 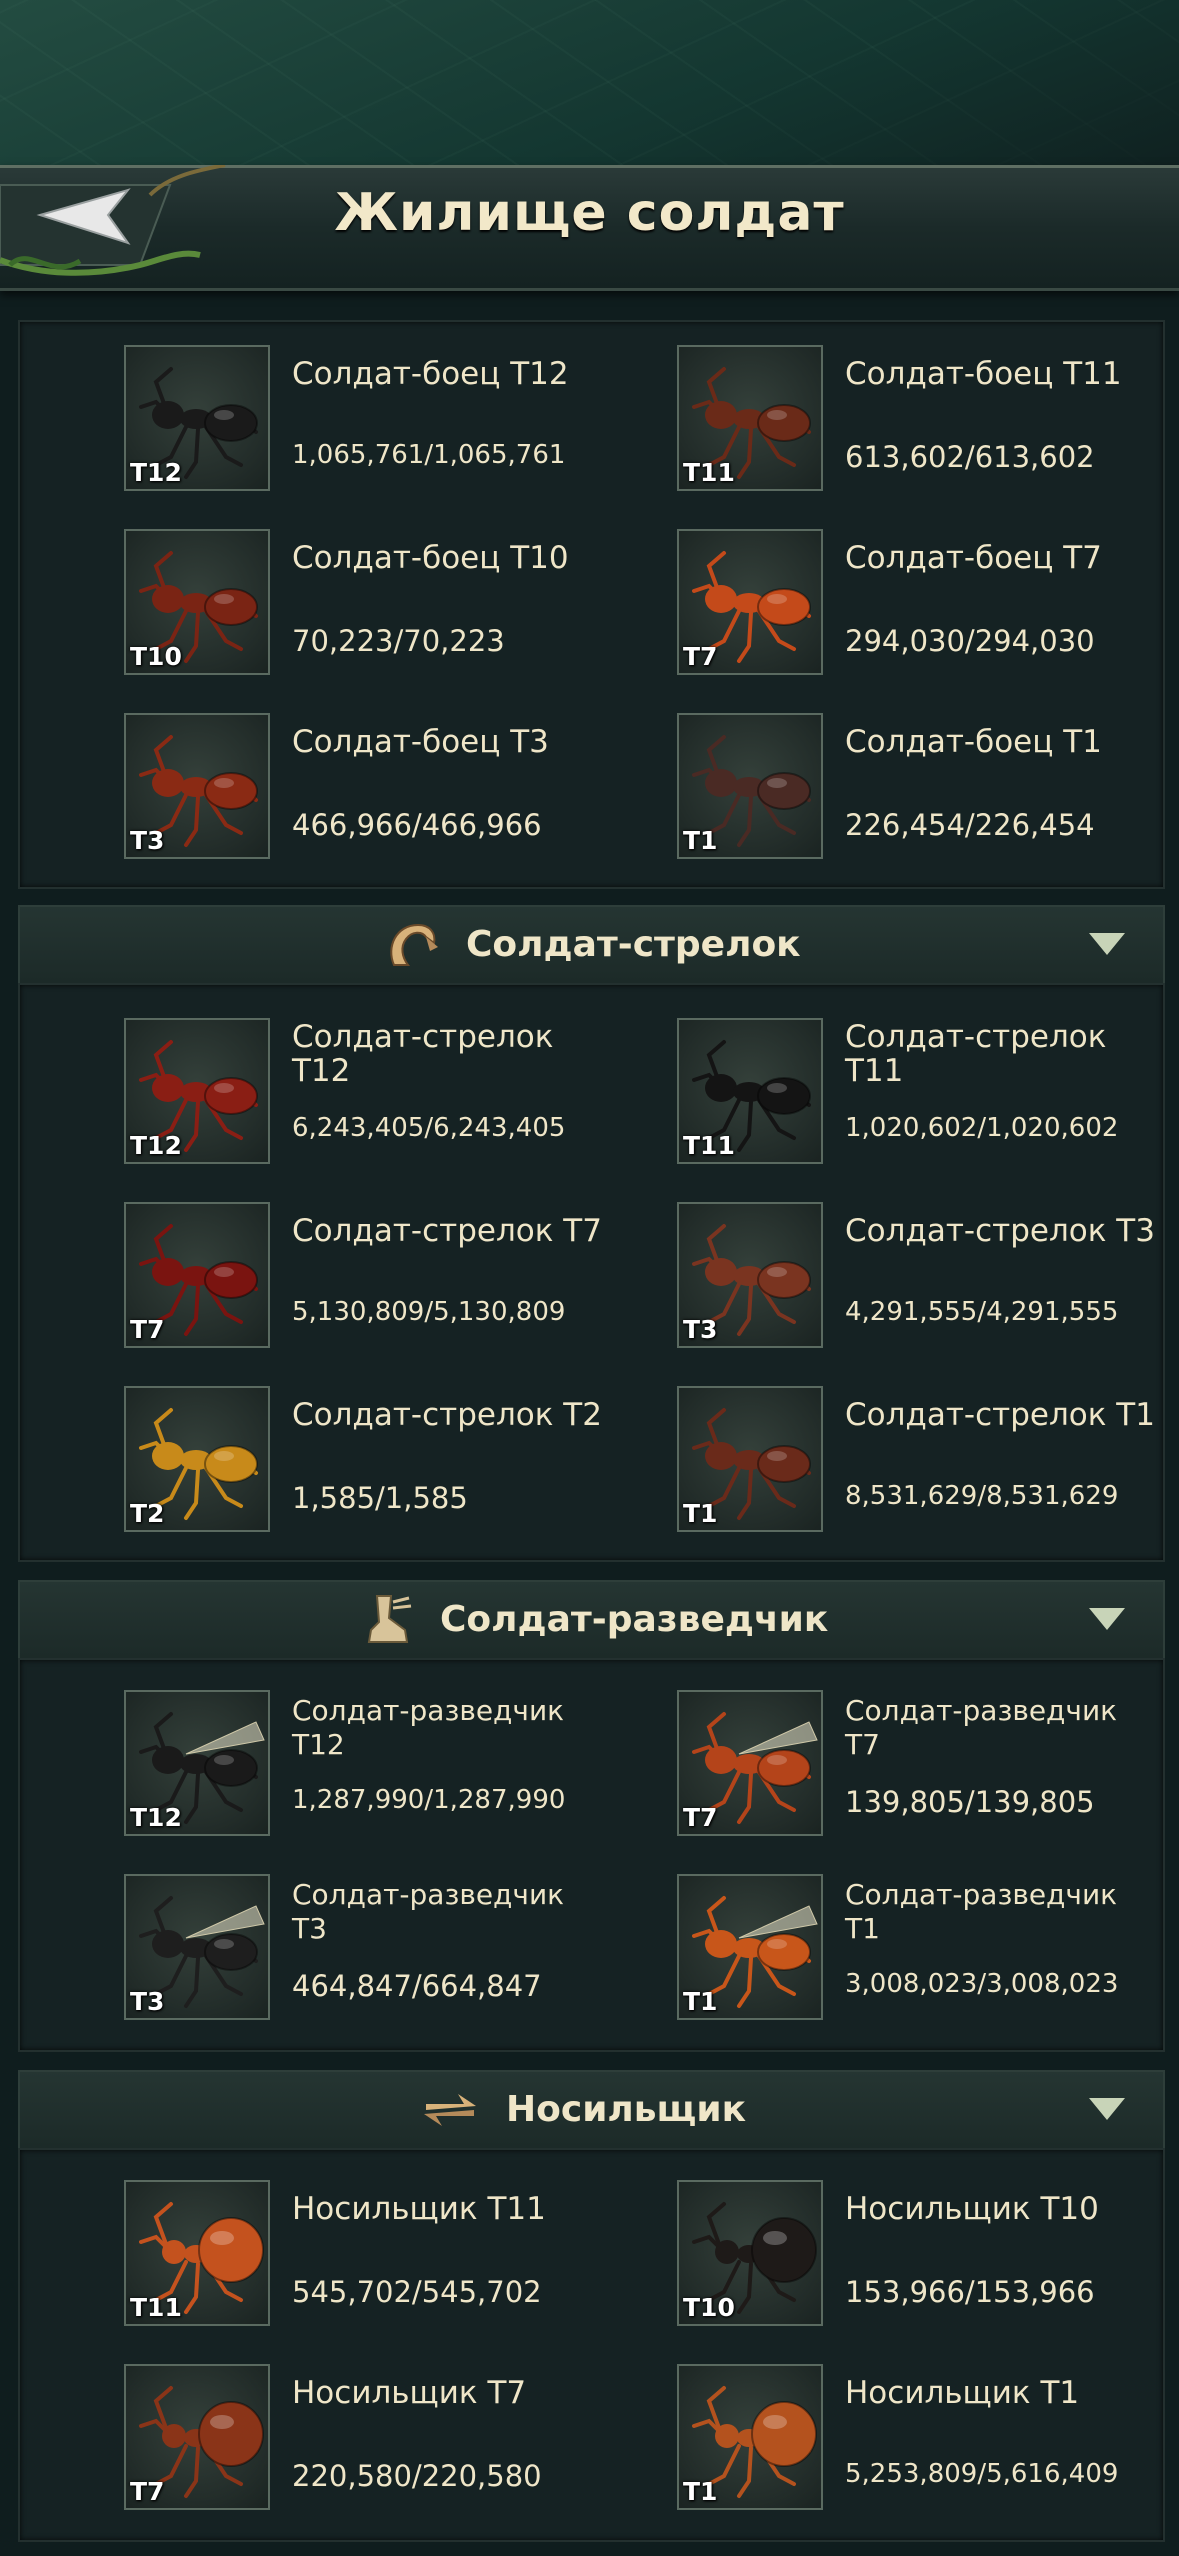 What do you see at coordinates (419, 2209) in the screenshot?
I see `unit-name: Носильщик T11` at bounding box center [419, 2209].